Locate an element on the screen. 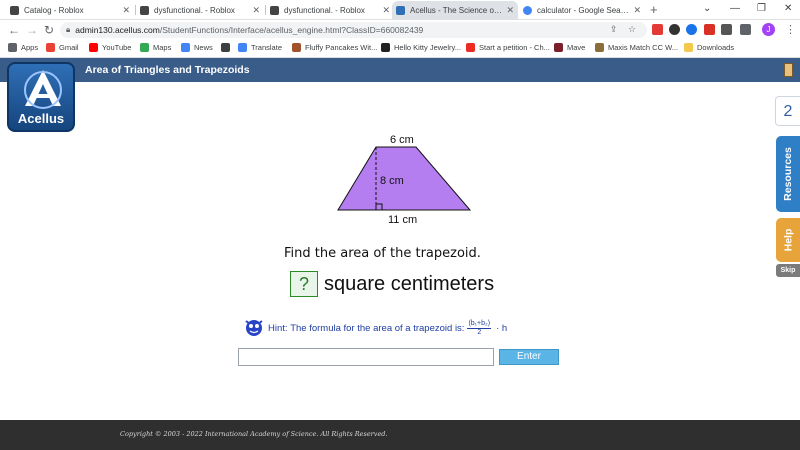 Image resolution: width=800 pixels, height=450 pixels. bookmark-item: Mave is located at coordinates (569, 47).